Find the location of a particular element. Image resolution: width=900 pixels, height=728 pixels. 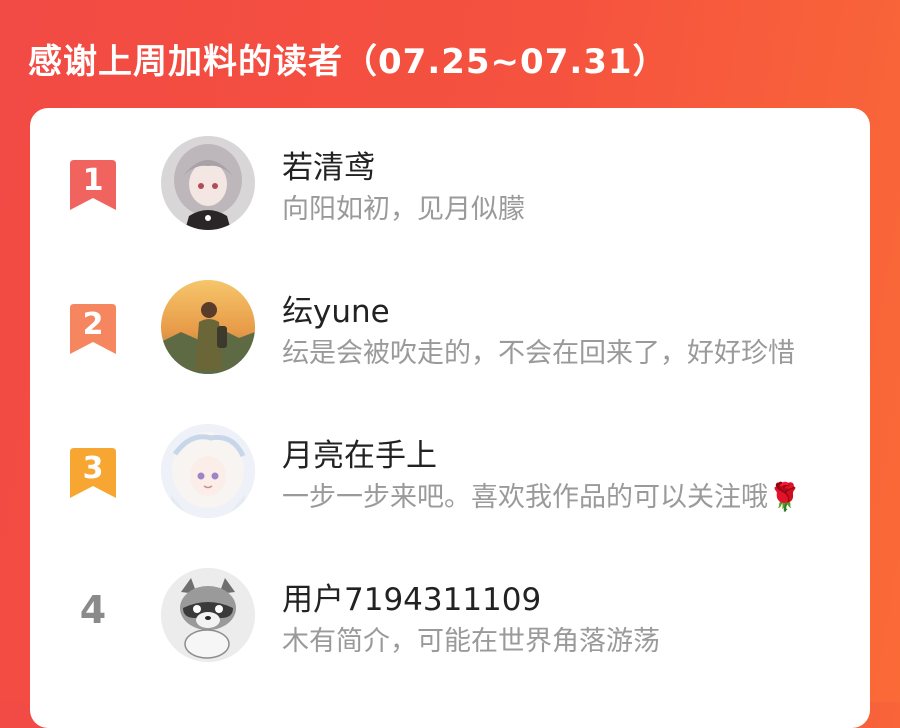

reader-name: 月亮在手上 is located at coordinates (359, 452).